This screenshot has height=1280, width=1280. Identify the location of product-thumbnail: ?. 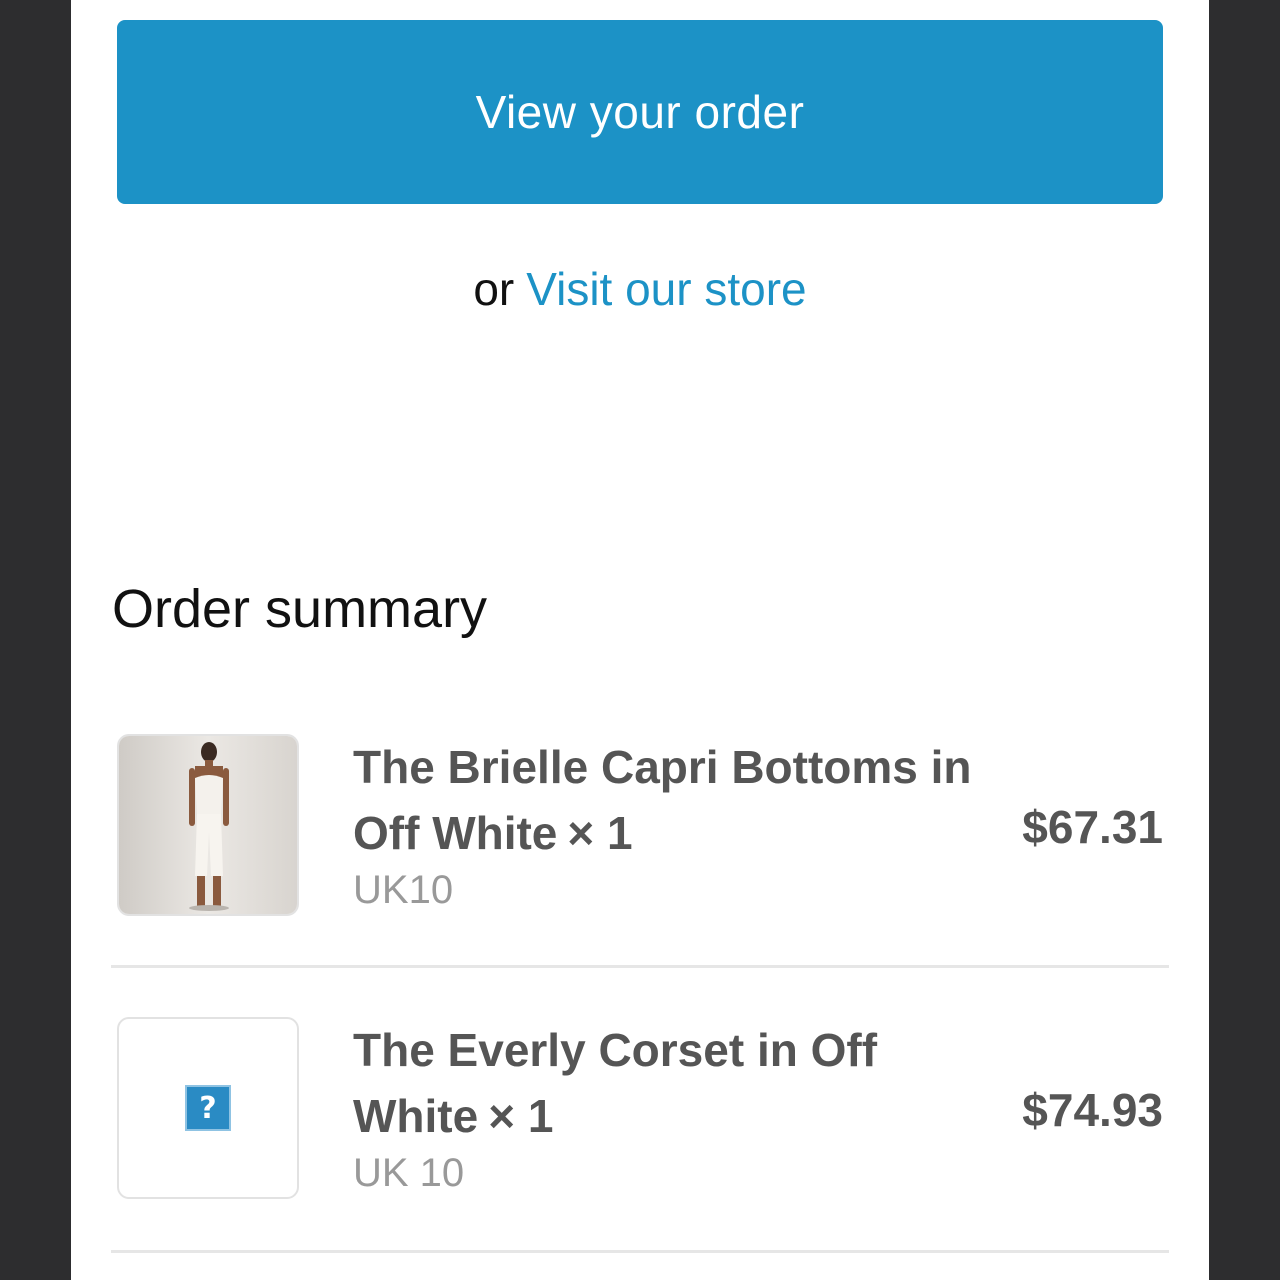
(208, 1108).